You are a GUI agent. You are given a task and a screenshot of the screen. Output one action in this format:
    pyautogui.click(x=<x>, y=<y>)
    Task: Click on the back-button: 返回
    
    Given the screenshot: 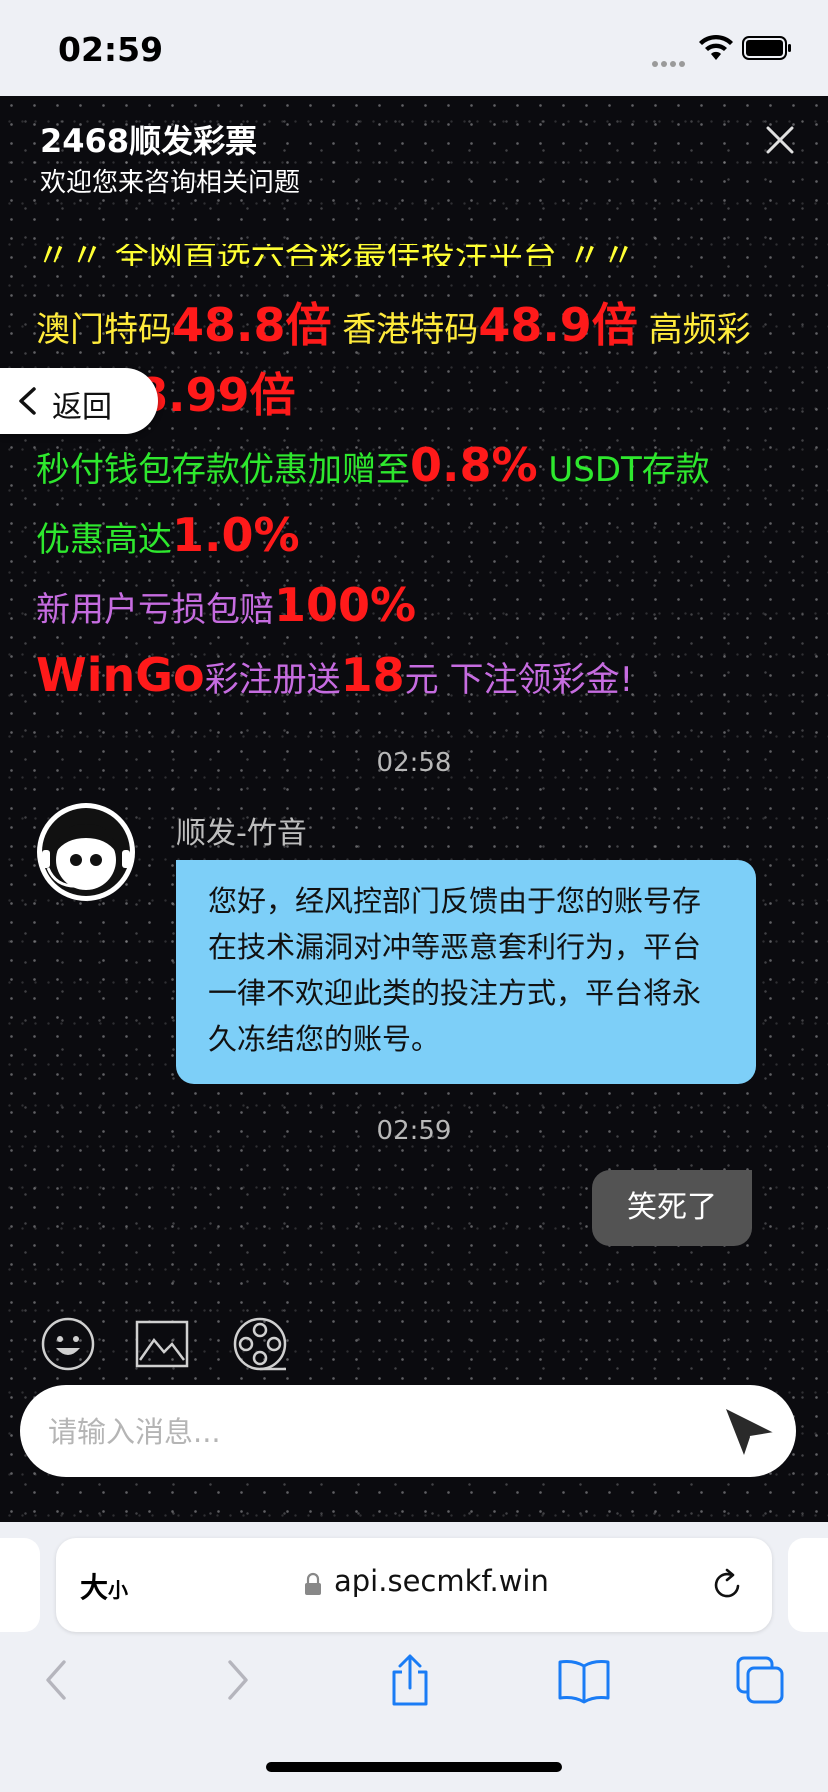 What is the action you would take?
    pyautogui.click(x=79, y=401)
    